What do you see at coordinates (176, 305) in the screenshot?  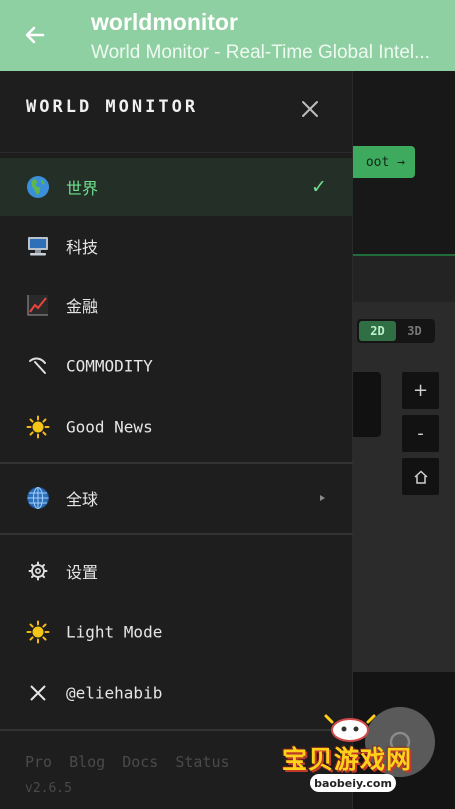 I see `variant-item-finance: 金融` at bounding box center [176, 305].